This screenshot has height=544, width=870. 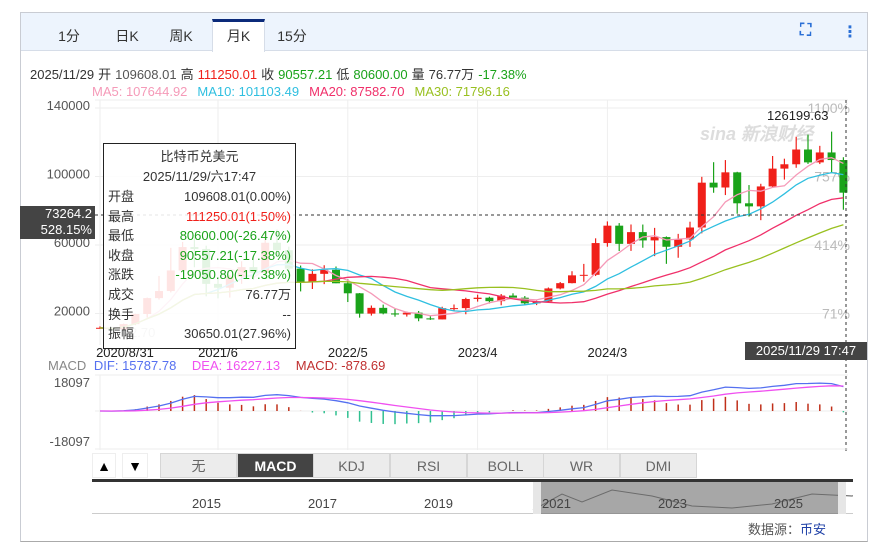 I want to click on x-tick-label: 2024/3, so click(x=608, y=352).